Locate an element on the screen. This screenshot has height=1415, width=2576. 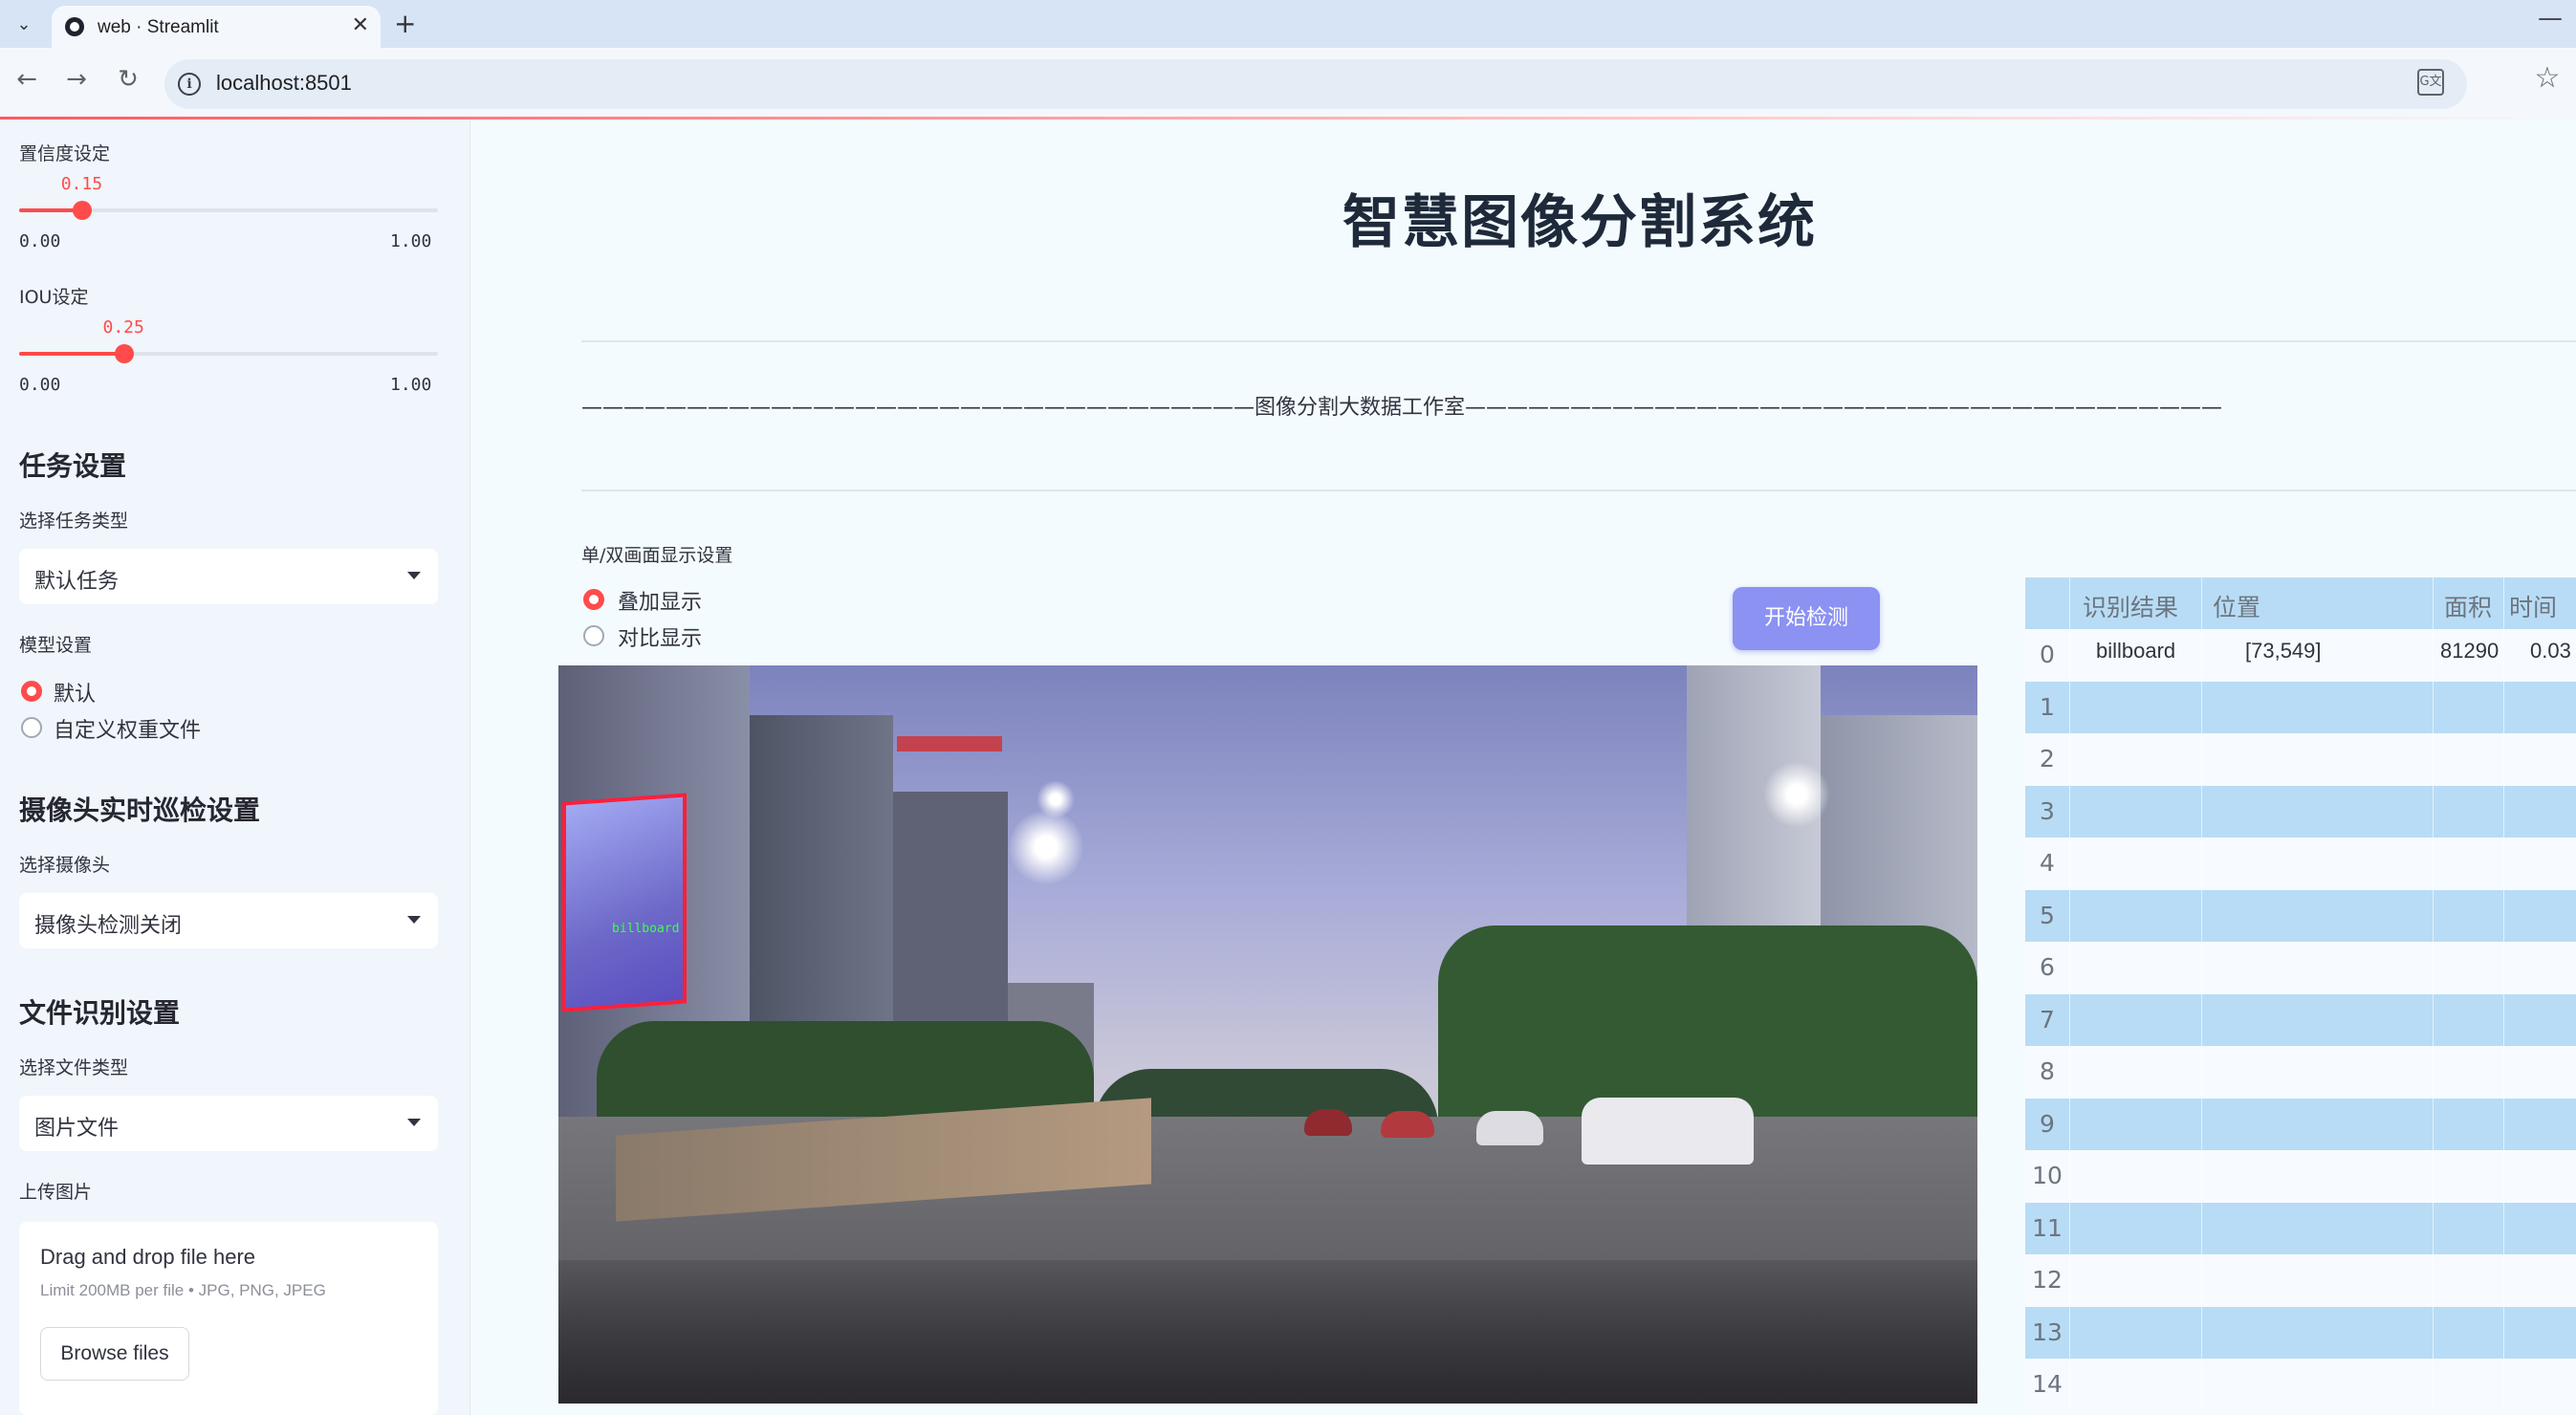
iou-slider-fill is located at coordinates (71, 354).